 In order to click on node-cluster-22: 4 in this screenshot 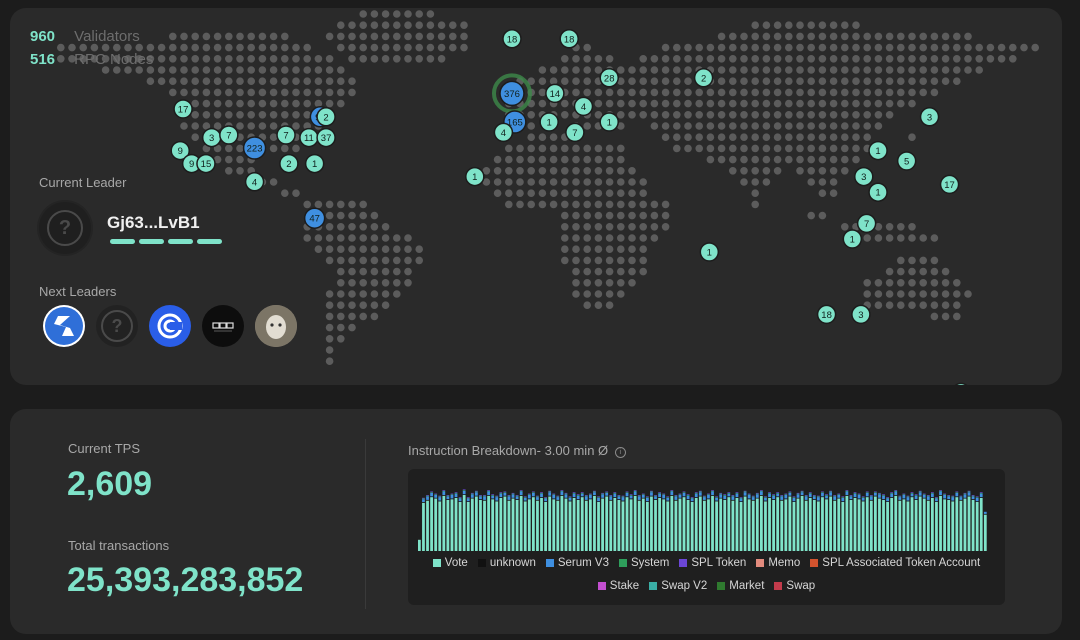, I will do `click(583, 106)`.